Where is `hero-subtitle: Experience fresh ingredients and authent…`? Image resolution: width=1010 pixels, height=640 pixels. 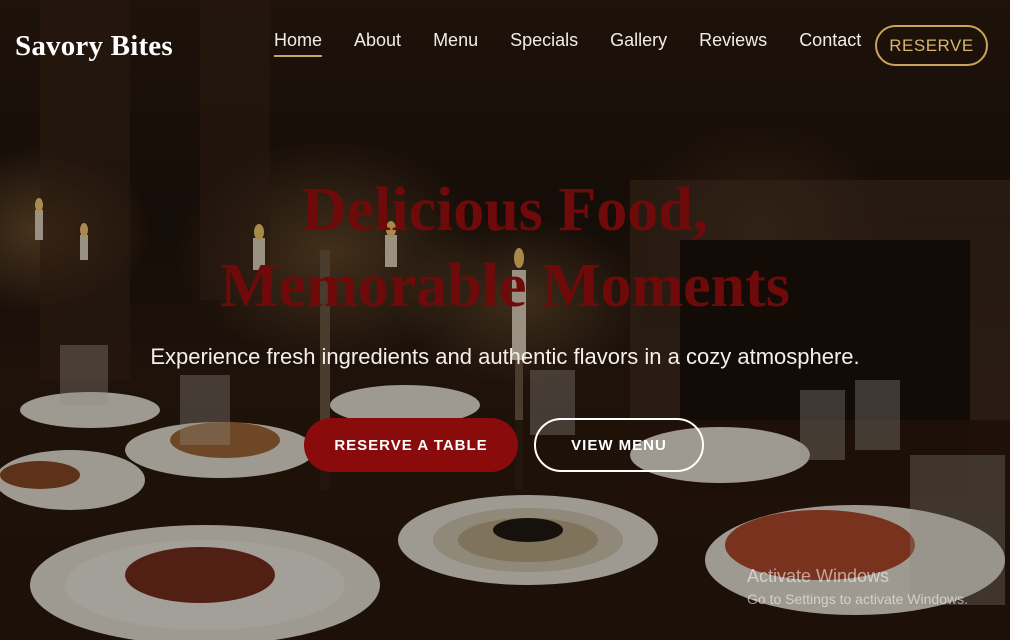 hero-subtitle: Experience fresh ingredients and authent… is located at coordinates (505, 356).